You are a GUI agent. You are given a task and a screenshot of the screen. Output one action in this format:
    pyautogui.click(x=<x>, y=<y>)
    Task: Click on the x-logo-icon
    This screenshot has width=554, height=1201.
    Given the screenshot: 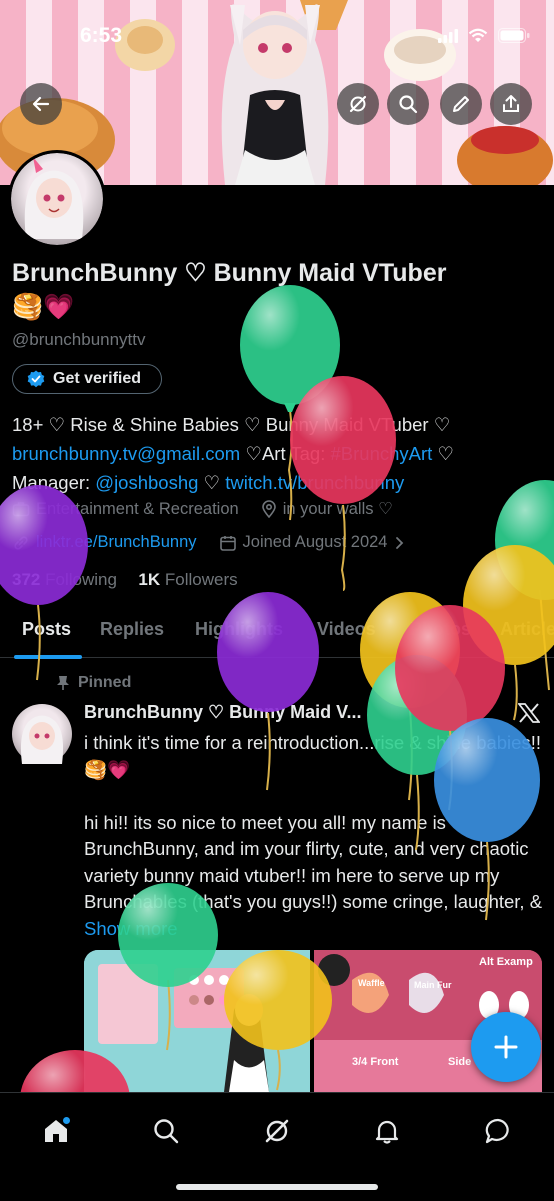 What is the action you would take?
    pyautogui.click(x=529, y=713)
    